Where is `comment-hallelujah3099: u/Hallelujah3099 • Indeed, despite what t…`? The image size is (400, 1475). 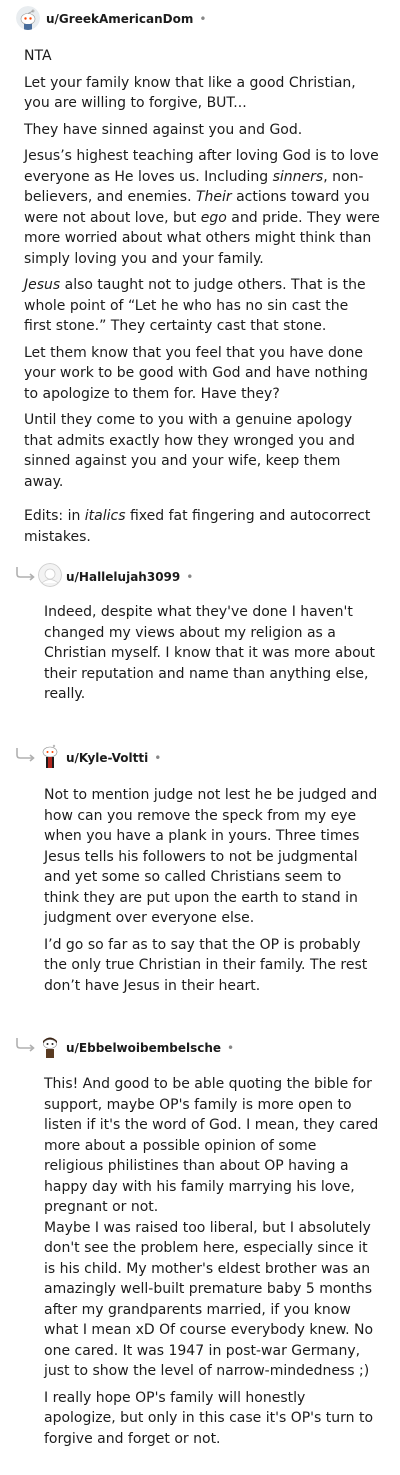 comment-hallelujah3099: u/Hallelujah3099 • Indeed, despite what t… is located at coordinates (200, 632).